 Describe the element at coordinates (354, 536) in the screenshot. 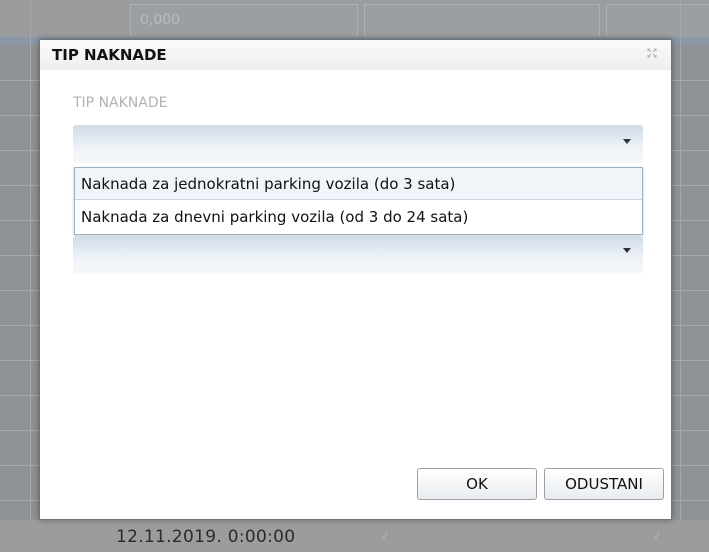

I see `background-bottom-row` at that location.